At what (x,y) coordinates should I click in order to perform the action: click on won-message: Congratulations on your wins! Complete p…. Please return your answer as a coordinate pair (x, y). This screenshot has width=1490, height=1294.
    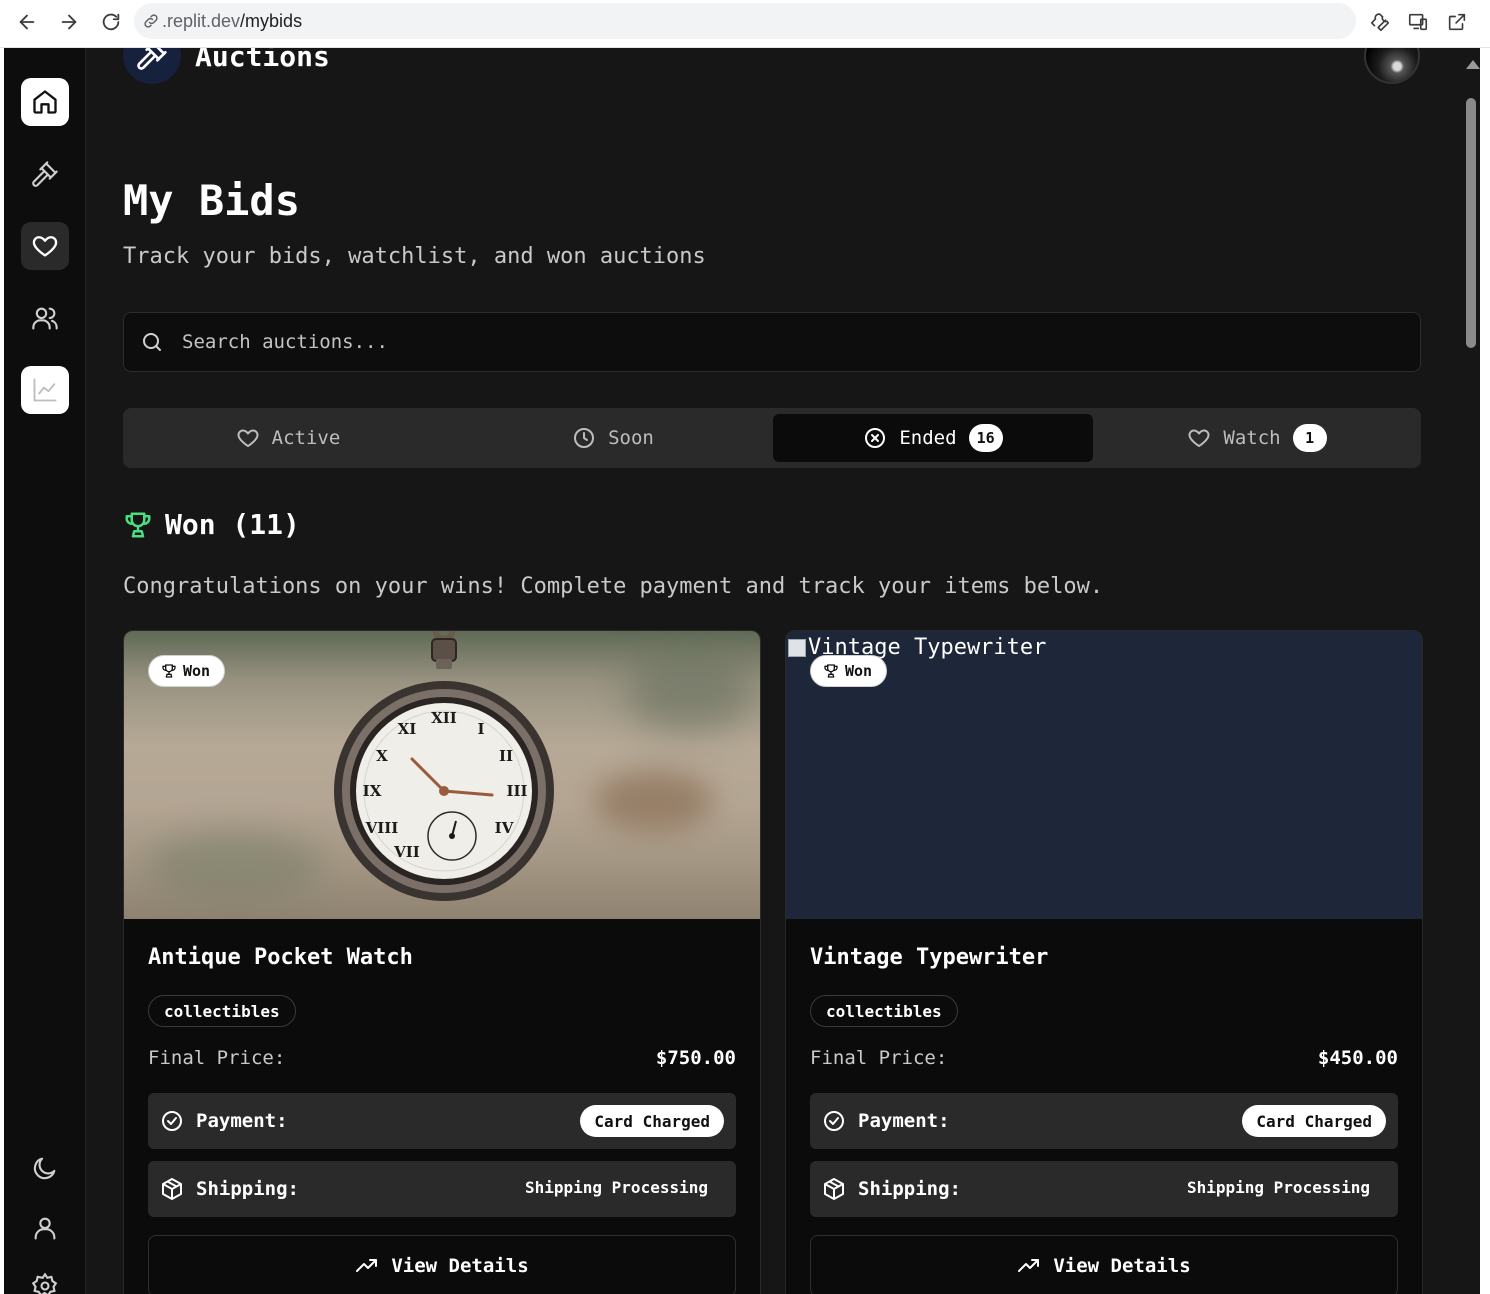
    Looking at the image, I should click on (613, 586).